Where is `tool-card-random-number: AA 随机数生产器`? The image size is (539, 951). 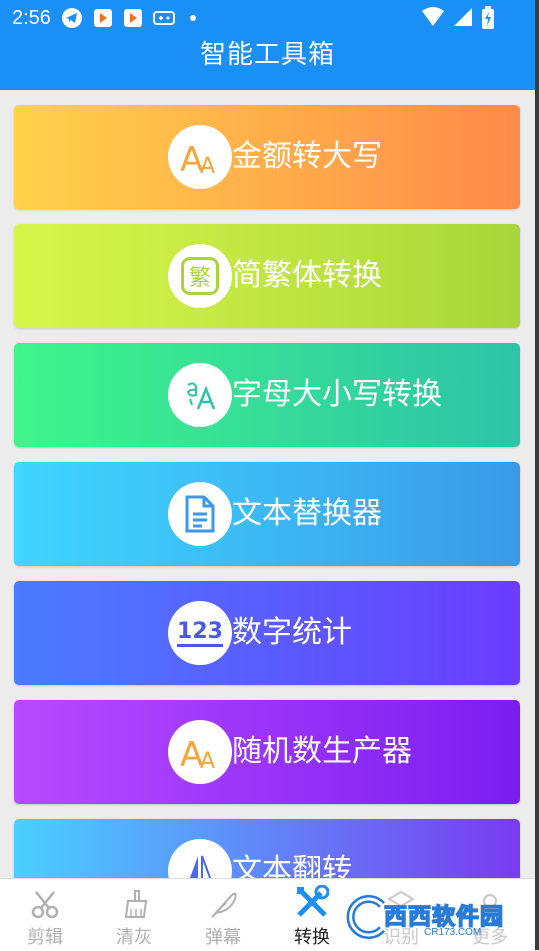 tool-card-random-number: AA 随机数生产器 is located at coordinates (267, 752).